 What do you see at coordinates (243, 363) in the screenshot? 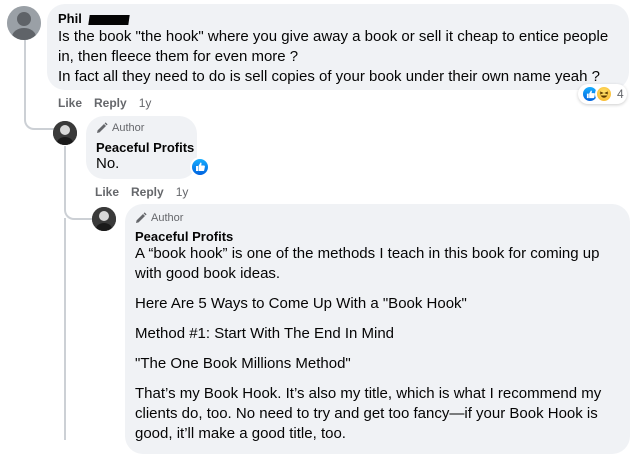
I see `reply-paragraph: "The One Book Millions Method"` at bounding box center [243, 363].